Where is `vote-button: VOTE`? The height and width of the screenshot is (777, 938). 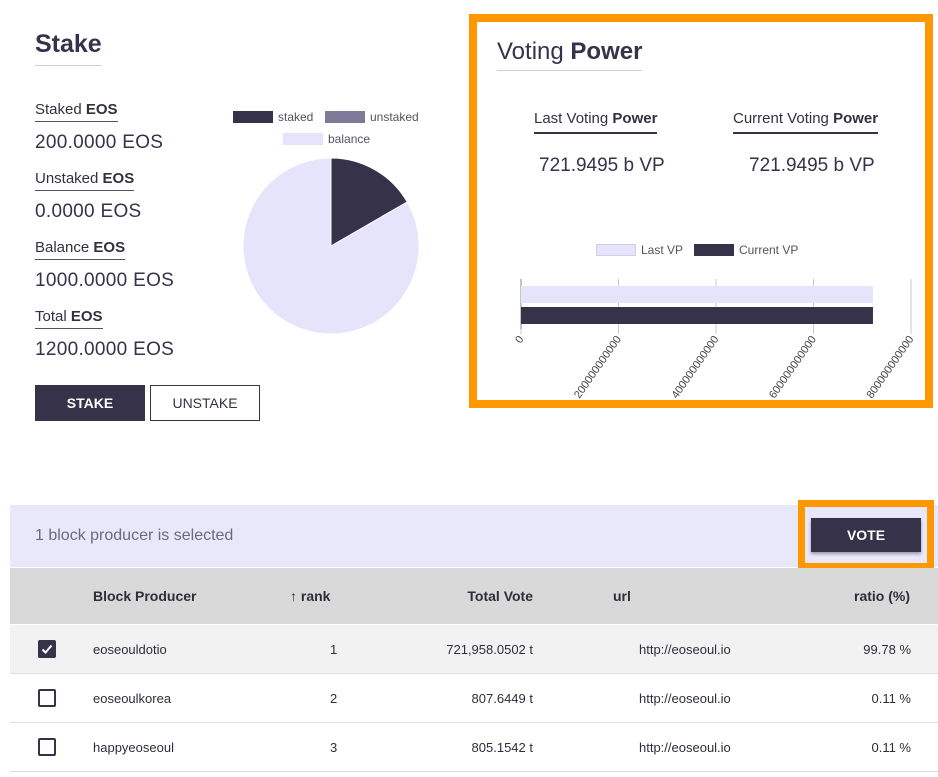 vote-button: VOTE is located at coordinates (866, 535).